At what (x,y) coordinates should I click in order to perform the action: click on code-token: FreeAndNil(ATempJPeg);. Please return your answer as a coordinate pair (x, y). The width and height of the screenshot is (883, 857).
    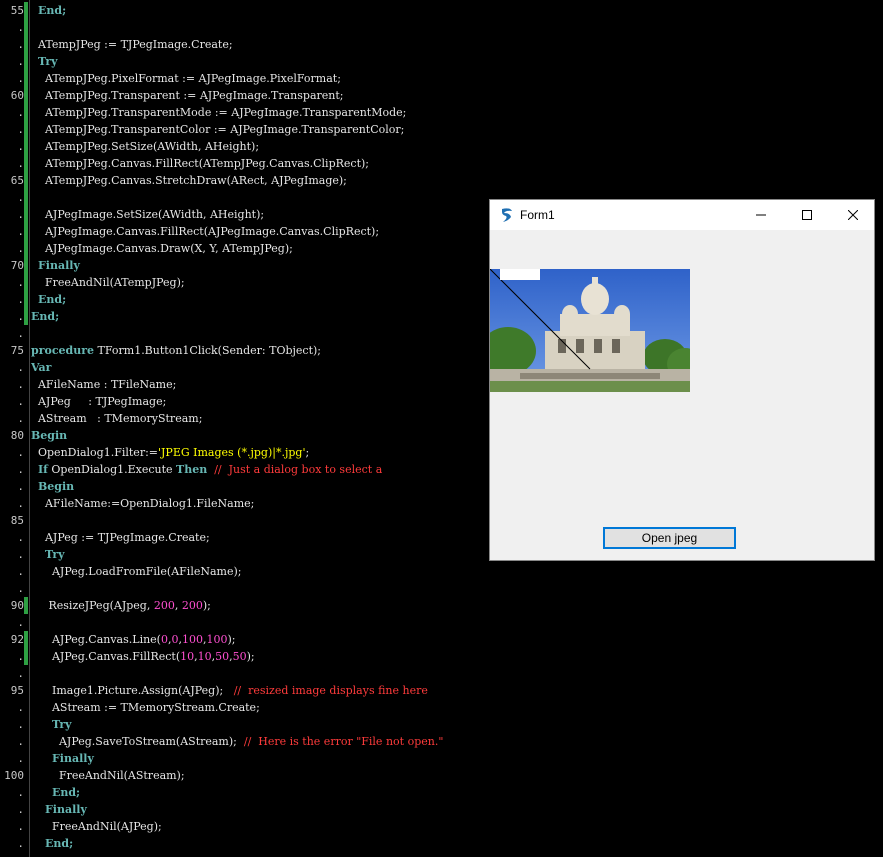
    Looking at the image, I should click on (108, 282).